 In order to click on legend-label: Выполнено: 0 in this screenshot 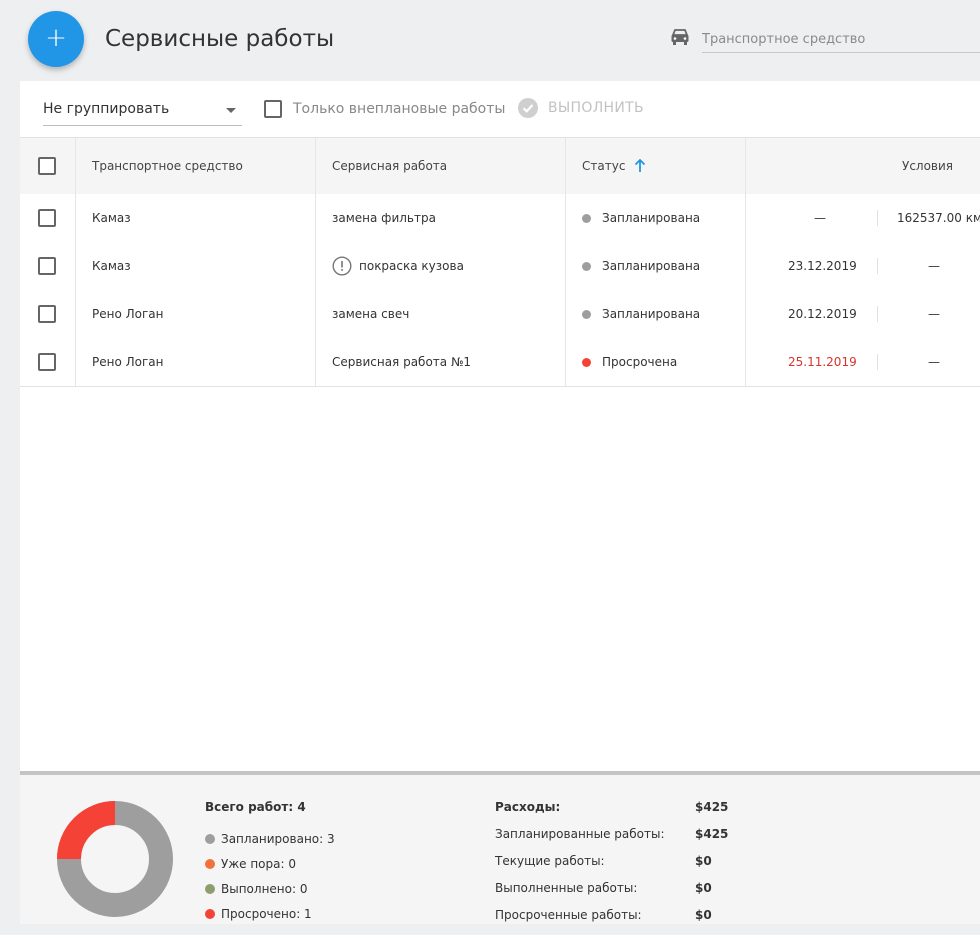, I will do `click(264, 888)`.